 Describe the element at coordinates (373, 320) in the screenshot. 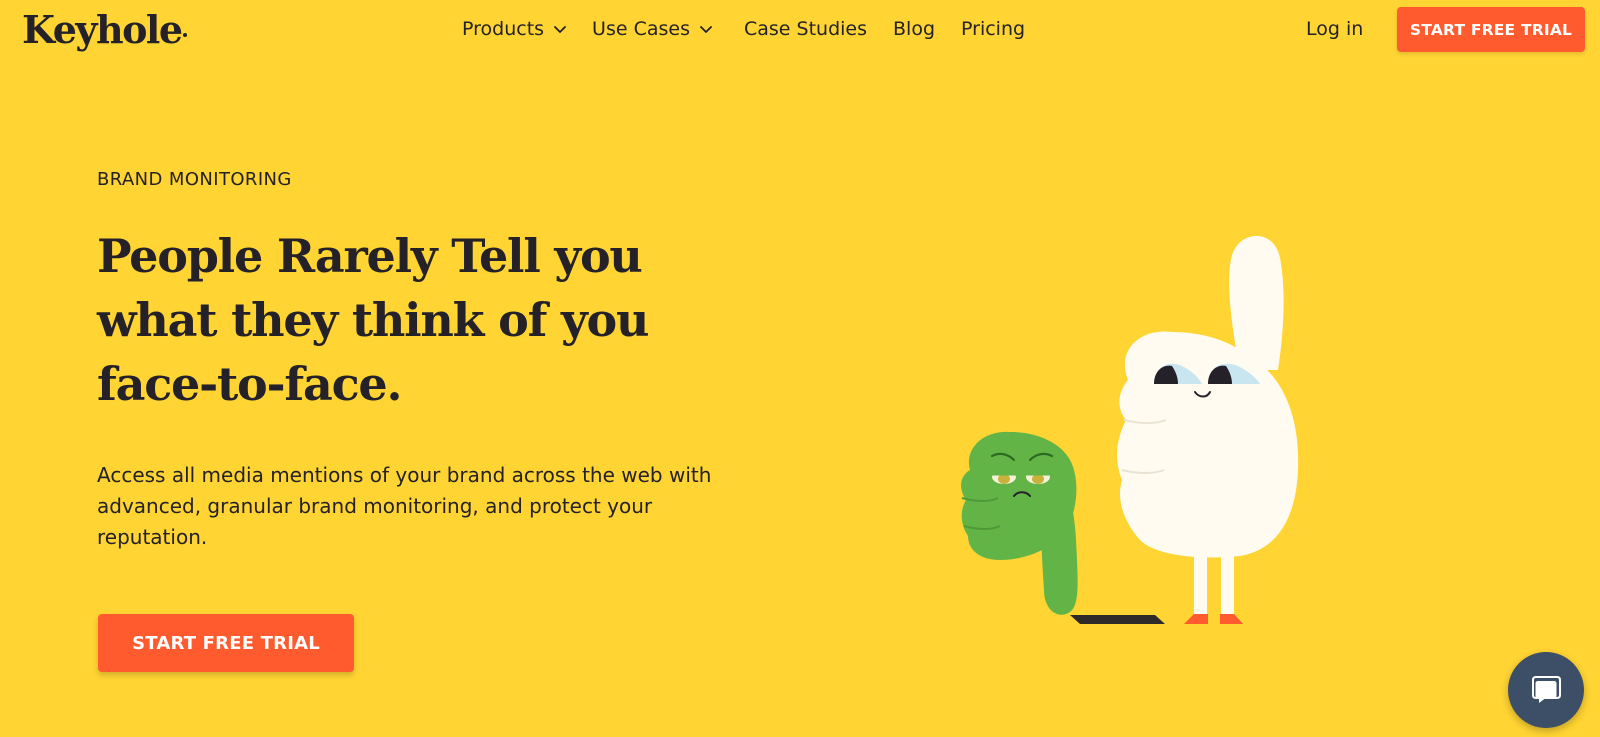

I see `headline-line: what they think of you` at that location.